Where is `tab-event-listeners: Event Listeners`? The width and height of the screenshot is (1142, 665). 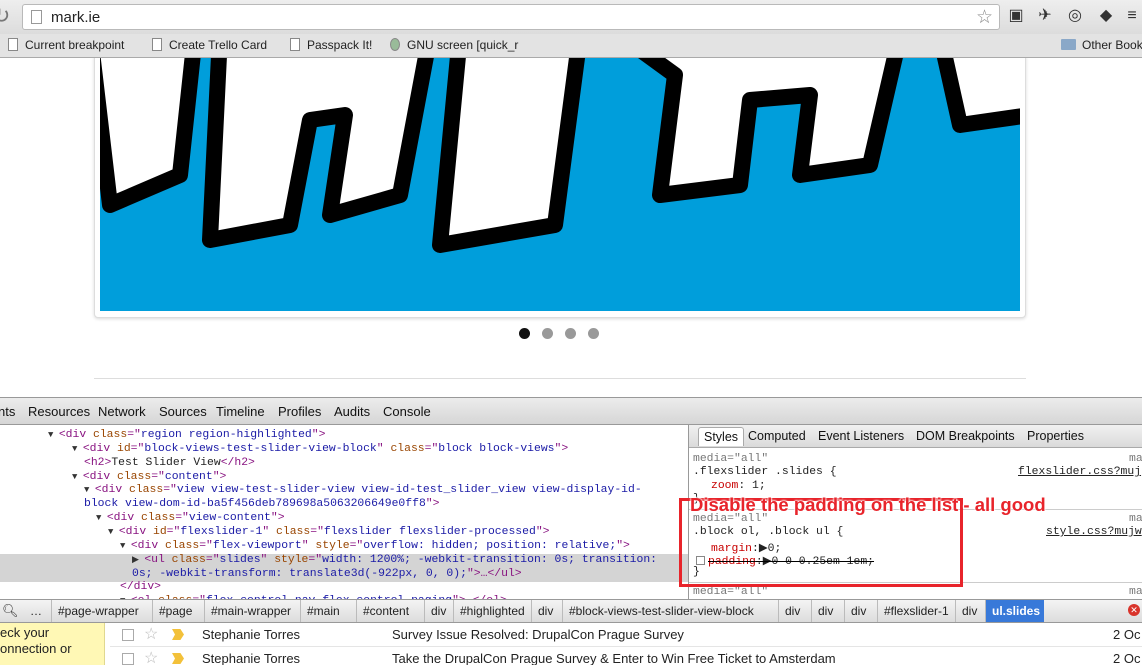
tab-event-listeners: Event Listeners is located at coordinates (861, 436).